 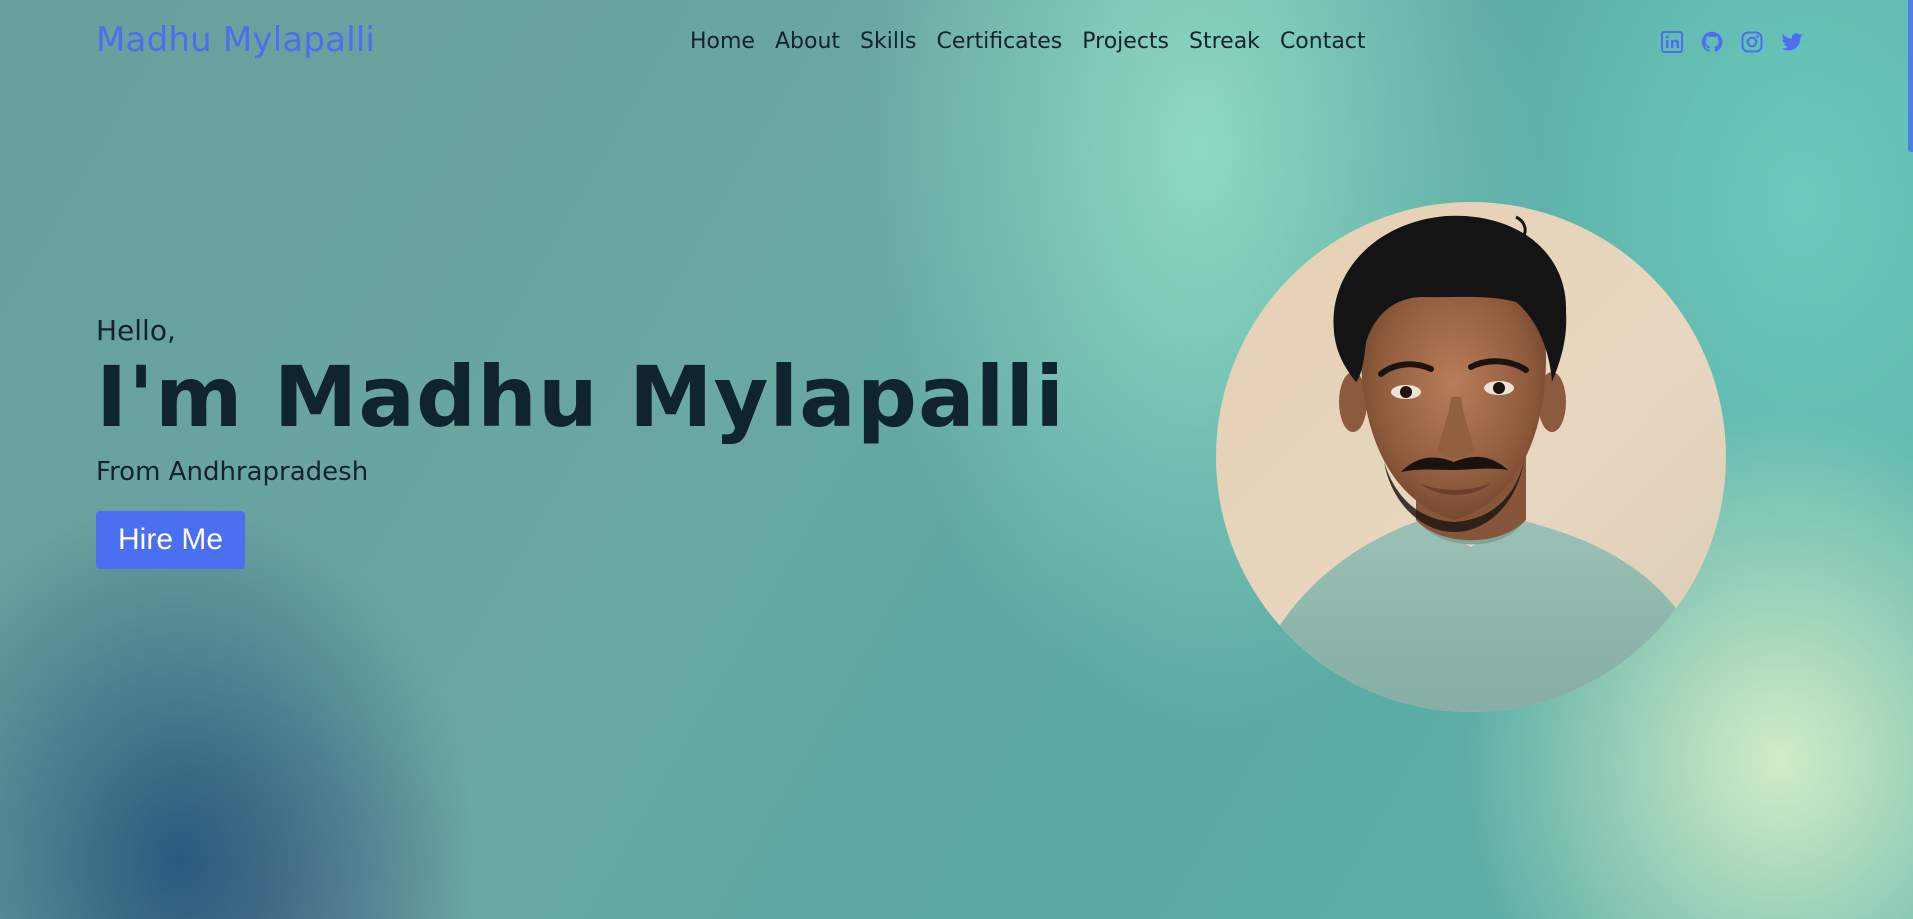 What do you see at coordinates (1323, 41) in the screenshot?
I see `nav-link-contact: Contact` at bounding box center [1323, 41].